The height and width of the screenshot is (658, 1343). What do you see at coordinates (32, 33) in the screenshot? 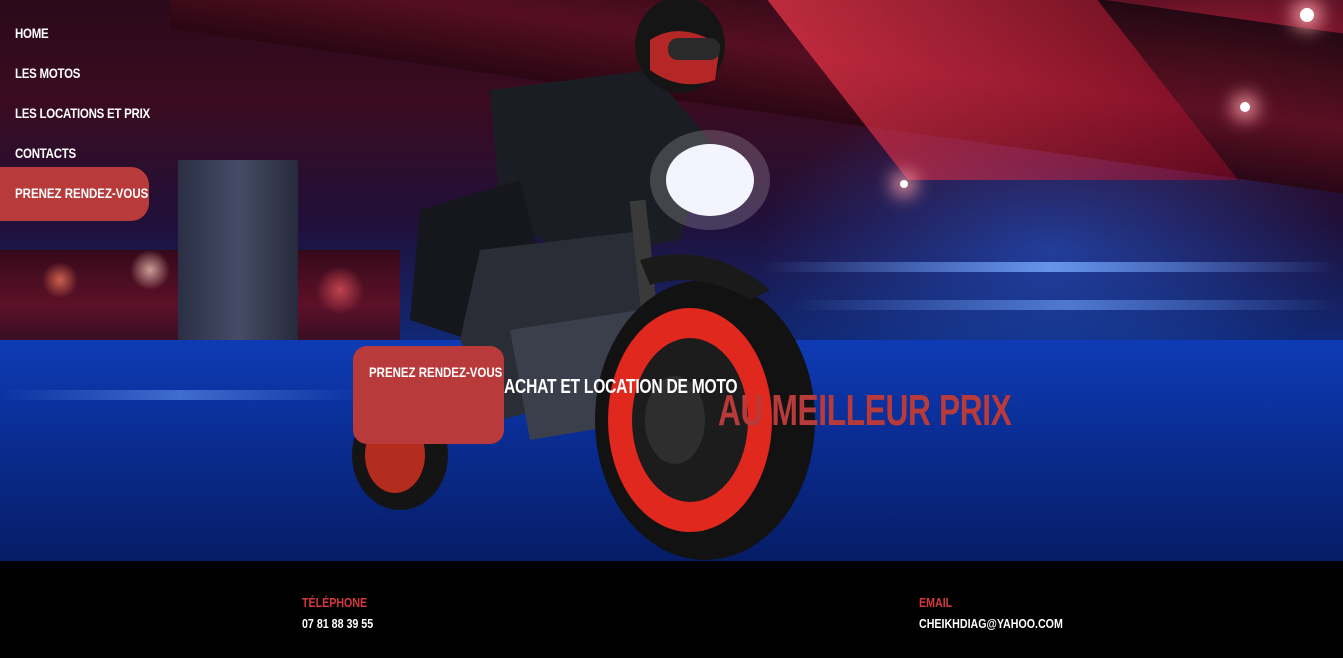
I see `nav-link-home: HOME` at bounding box center [32, 33].